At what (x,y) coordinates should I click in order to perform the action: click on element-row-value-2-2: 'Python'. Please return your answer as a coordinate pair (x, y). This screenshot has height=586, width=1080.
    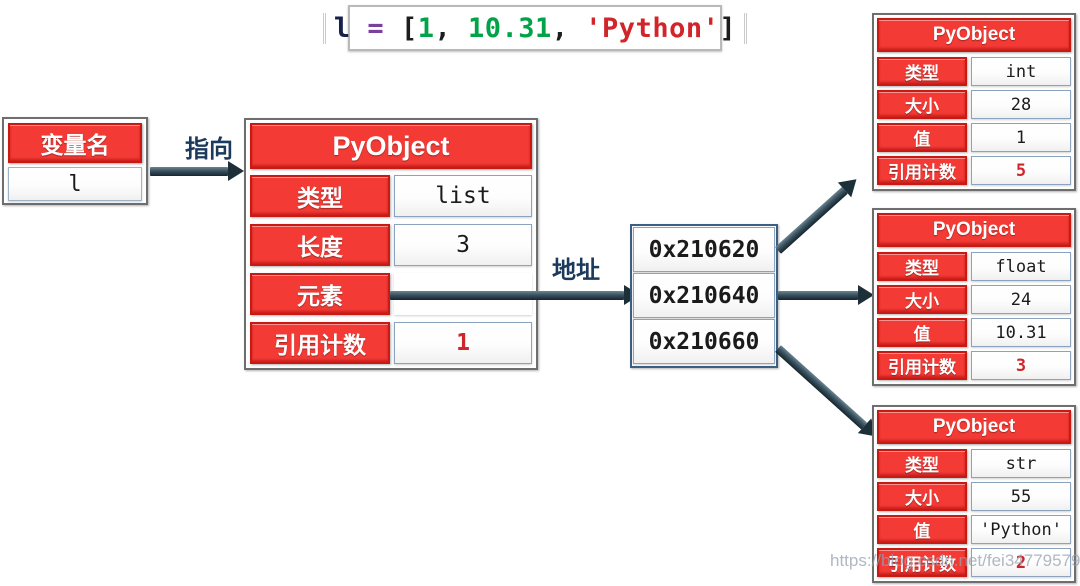
    Looking at the image, I should click on (1021, 529).